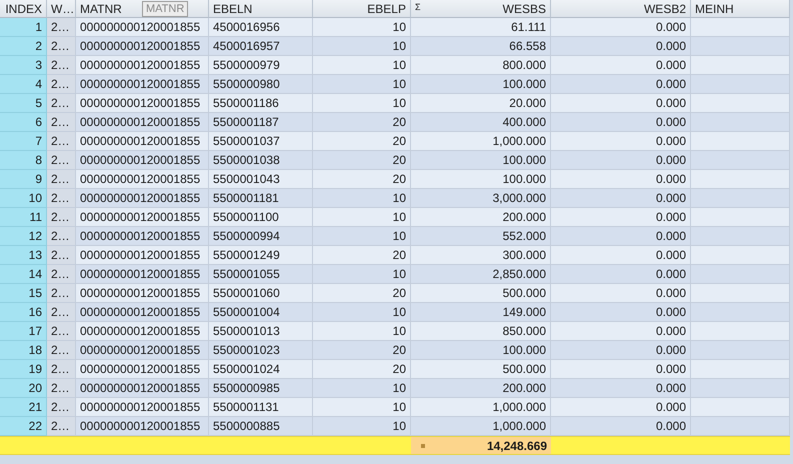 Image resolution: width=793 pixels, height=464 pixels. I want to click on table-cell: 4500016957, so click(261, 46).